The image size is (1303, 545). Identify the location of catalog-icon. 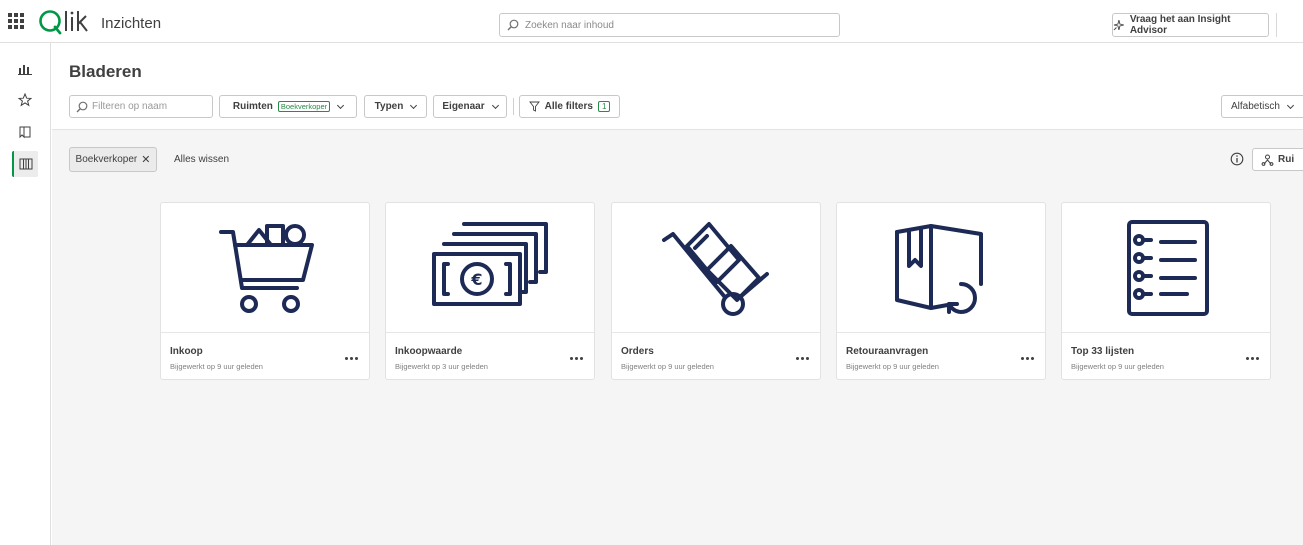
(26, 164).